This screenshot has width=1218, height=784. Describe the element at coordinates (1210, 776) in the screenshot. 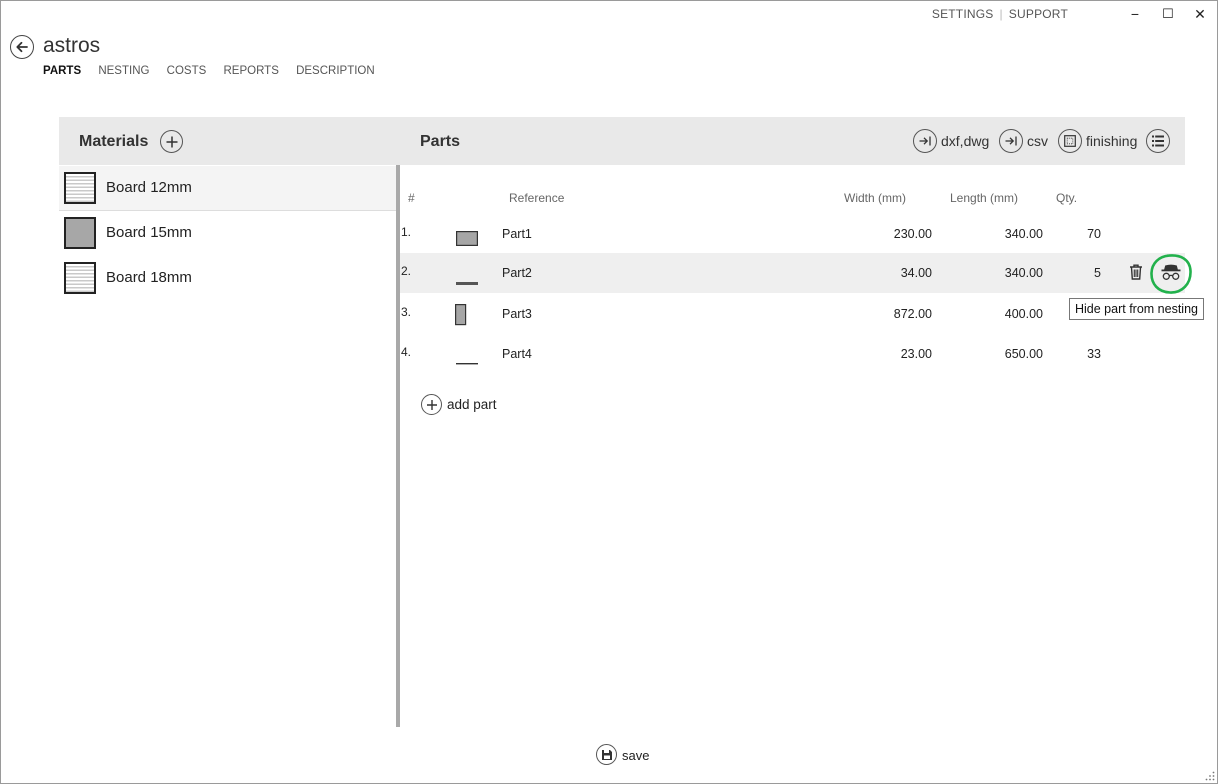

I see `resize-grip-icon` at that location.